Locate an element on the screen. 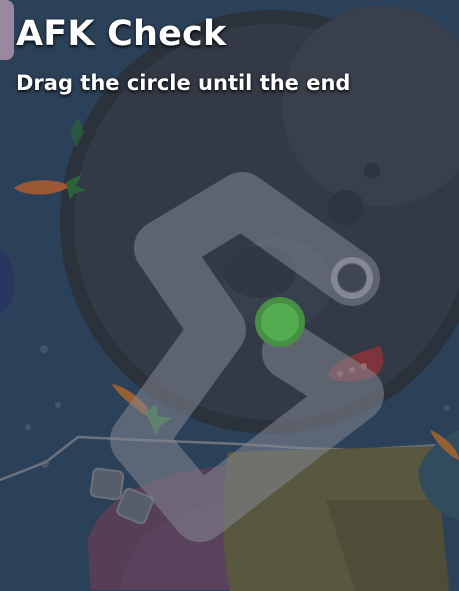  drag-circle-icon is located at coordinates (280, 322).